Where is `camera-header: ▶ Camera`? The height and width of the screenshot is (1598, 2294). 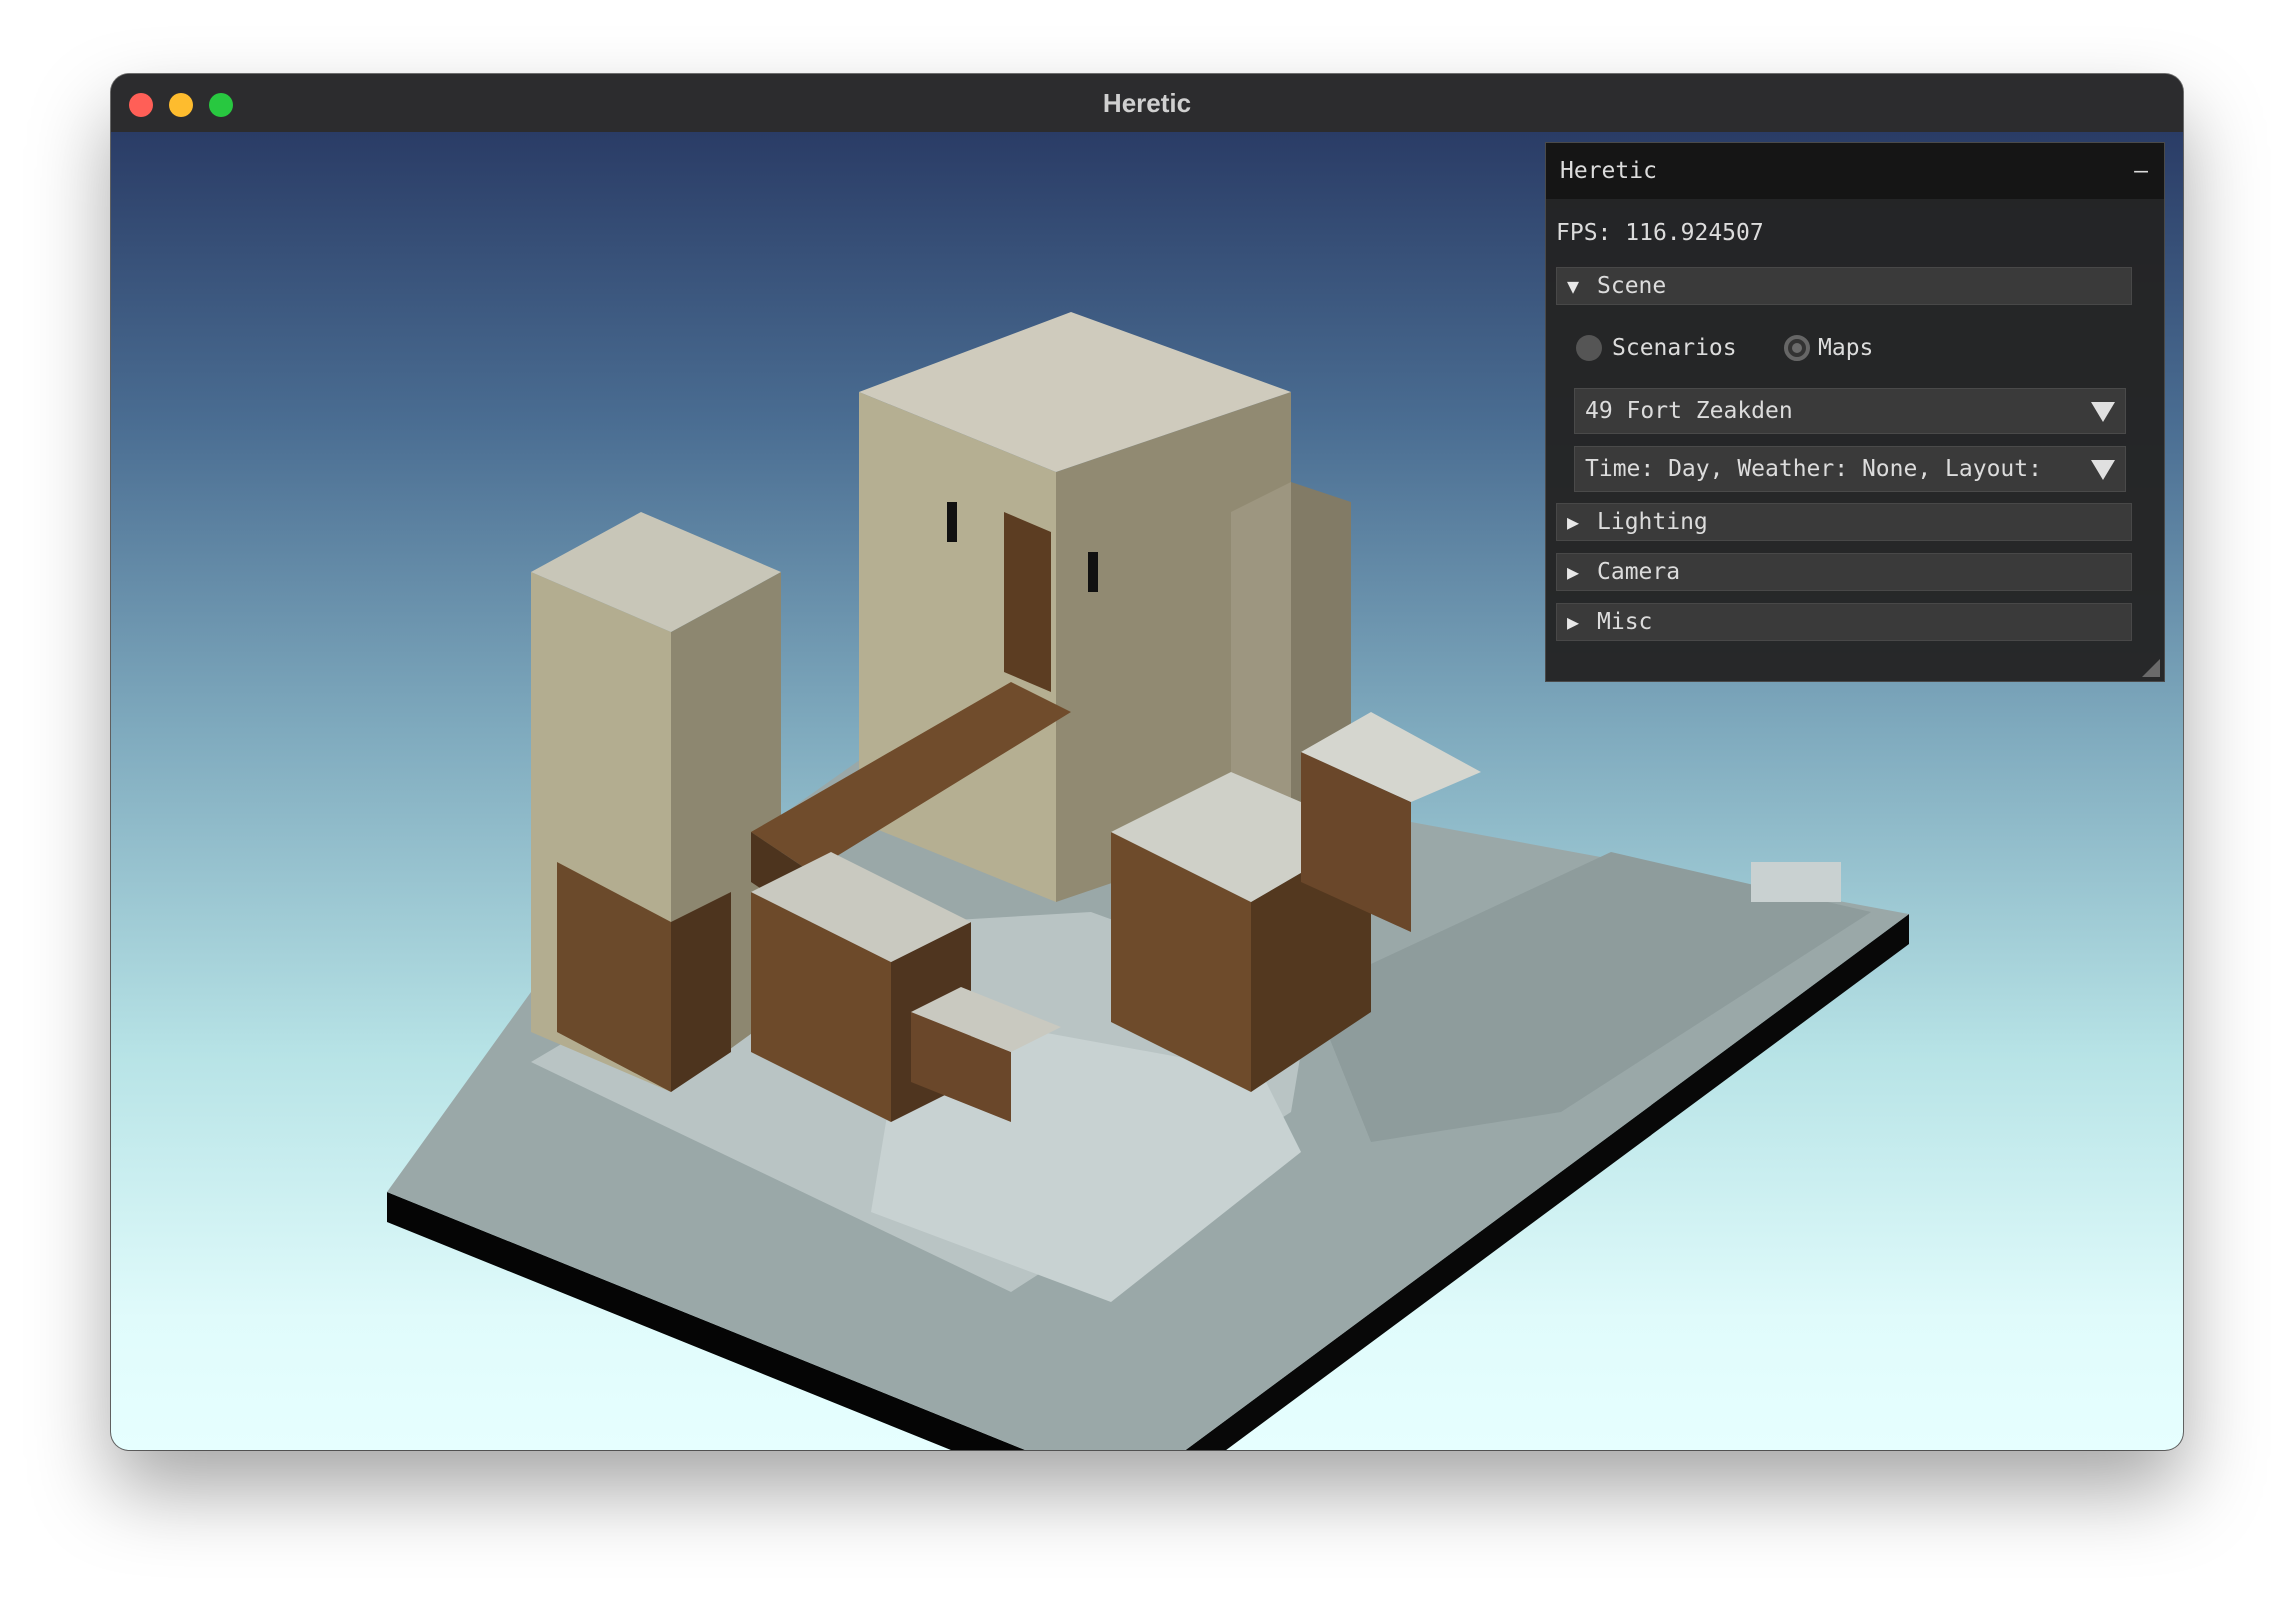
camera-header: ▶ Camera is located at coordinates (1844, 572).